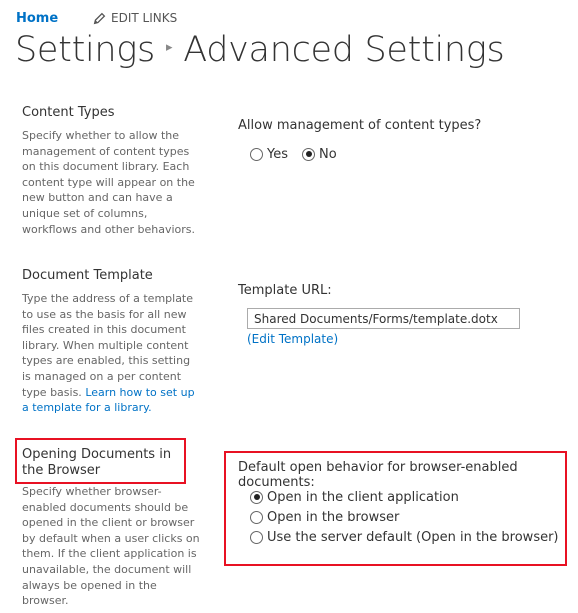 This screenshot has height=613, width=578. What do you see at coordinates (277, 154) in the screenshot?
I see `radio-label: Yes` at bounding box center [277, 154].